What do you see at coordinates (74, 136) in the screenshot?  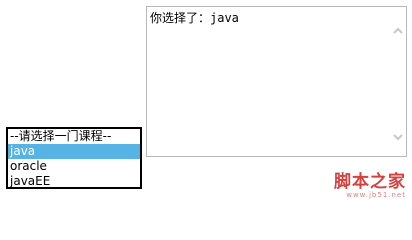 I see `course-option-placeholder: --请选择一门课程--` at bounding box center [74, 136].